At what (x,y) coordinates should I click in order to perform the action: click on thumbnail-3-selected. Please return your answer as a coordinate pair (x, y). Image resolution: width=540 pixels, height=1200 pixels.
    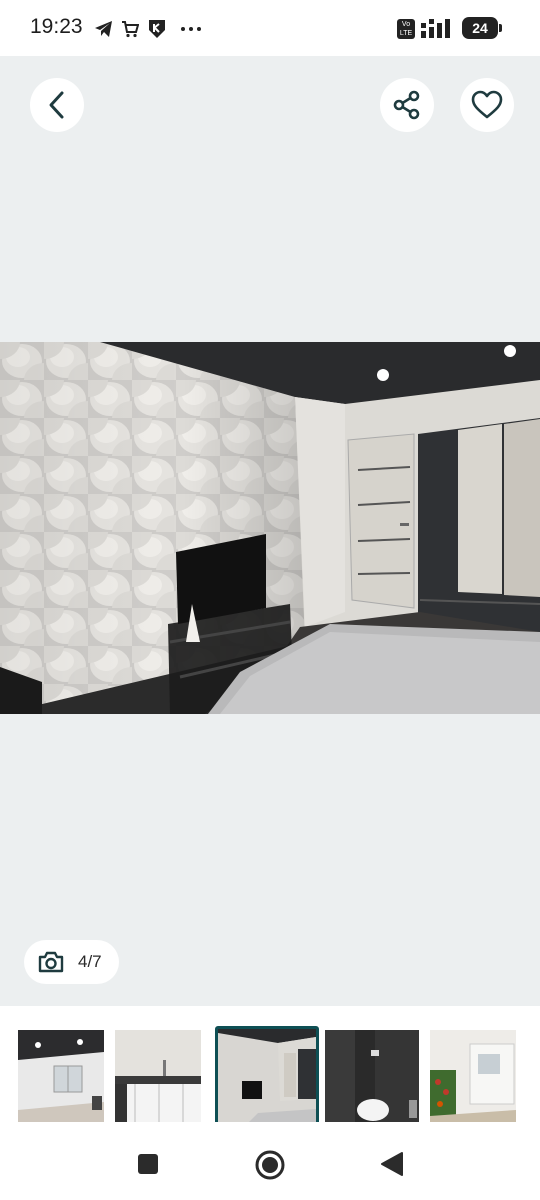
    Looking at the image, I should click on (267, 1076).